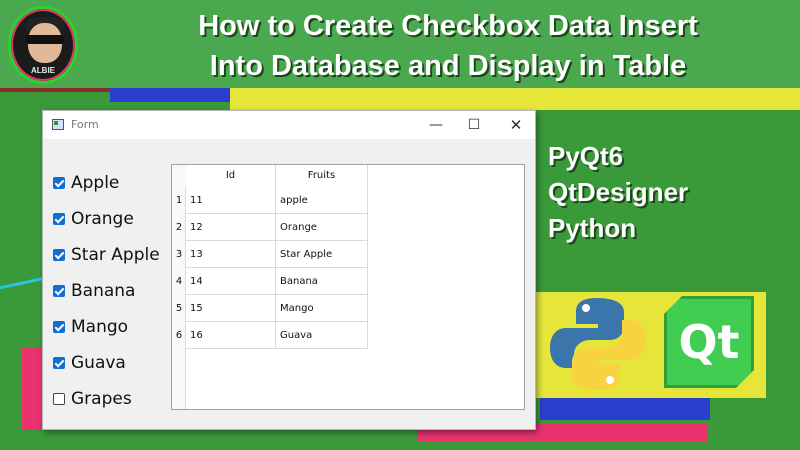 The image size is (800, 450). I want to click on cell-fruit: Mango, so click(322, 308).